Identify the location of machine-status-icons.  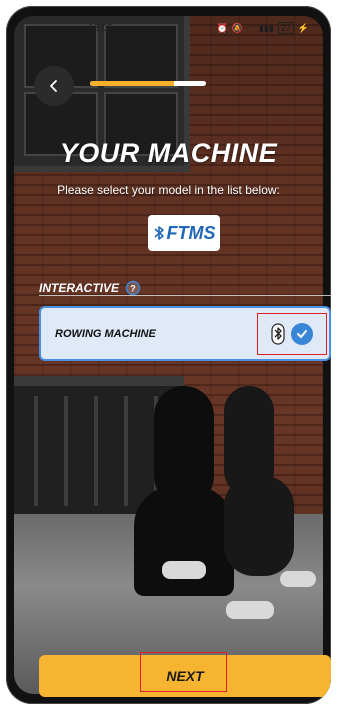
(292, 334).